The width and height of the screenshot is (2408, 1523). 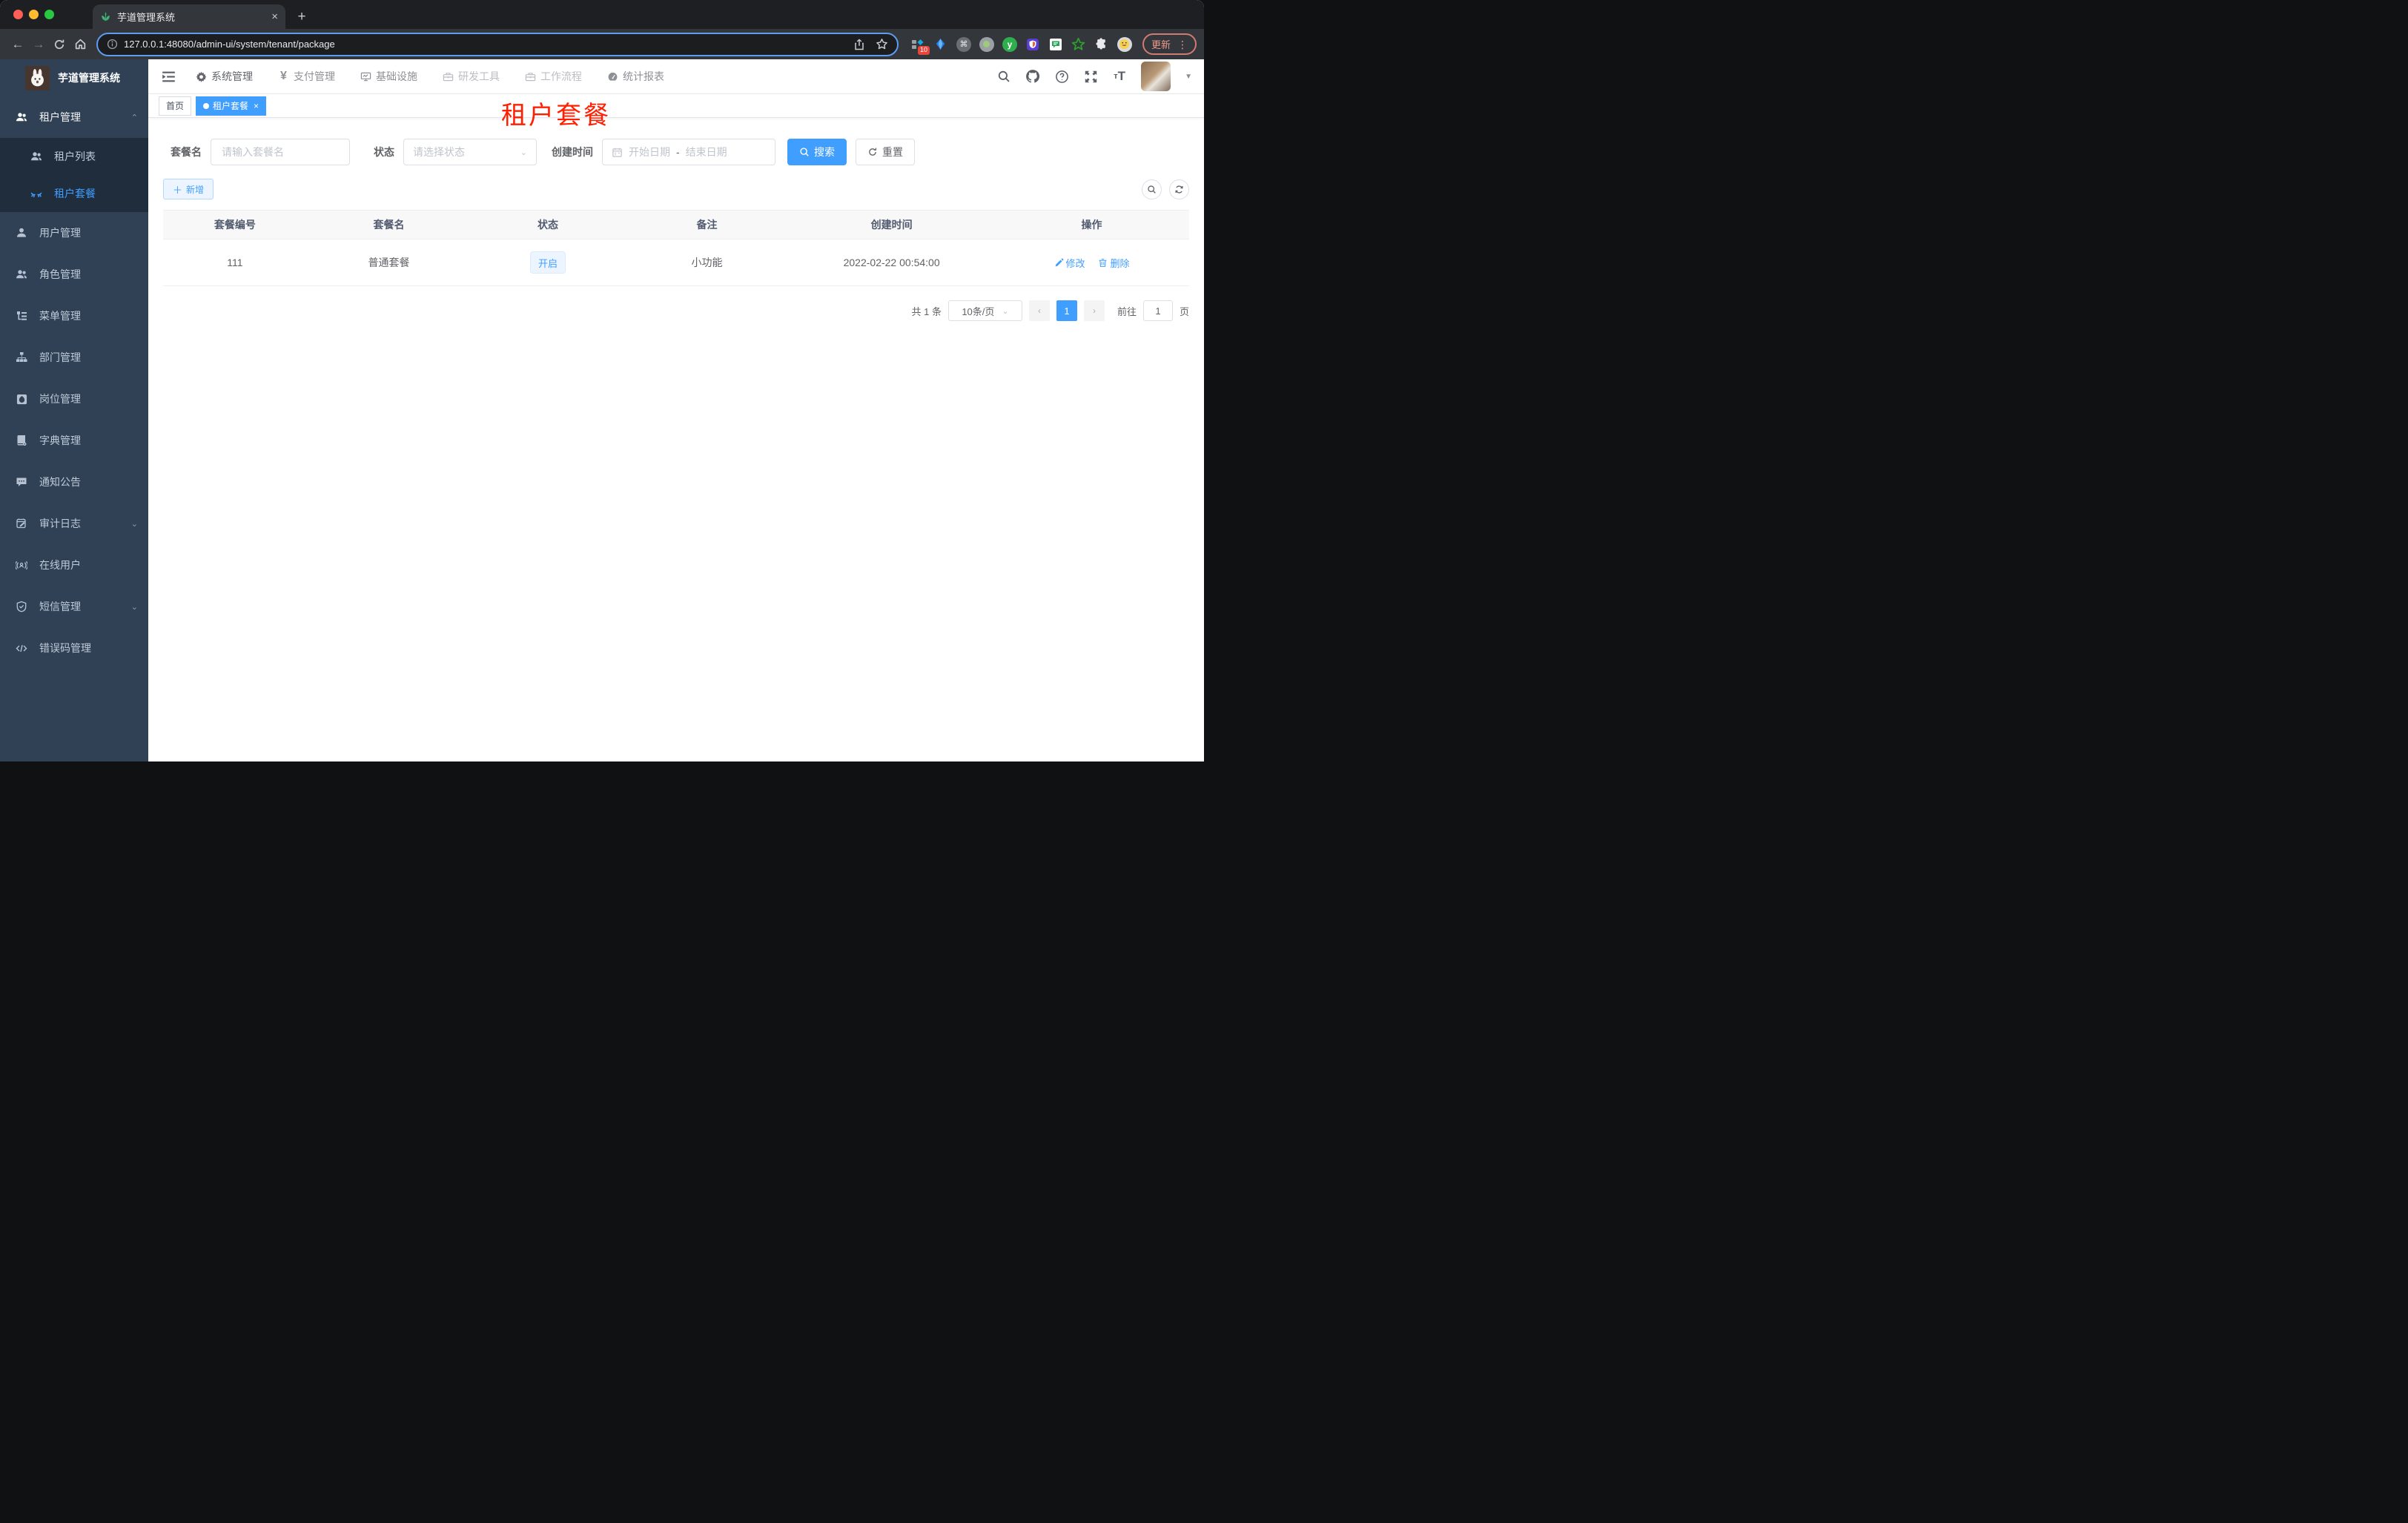 What do you see at coordinates (306, 77) in the screenshot?
I see `topnav-item-payment: ¥ 支付管理` at bounding box center [306, 77].